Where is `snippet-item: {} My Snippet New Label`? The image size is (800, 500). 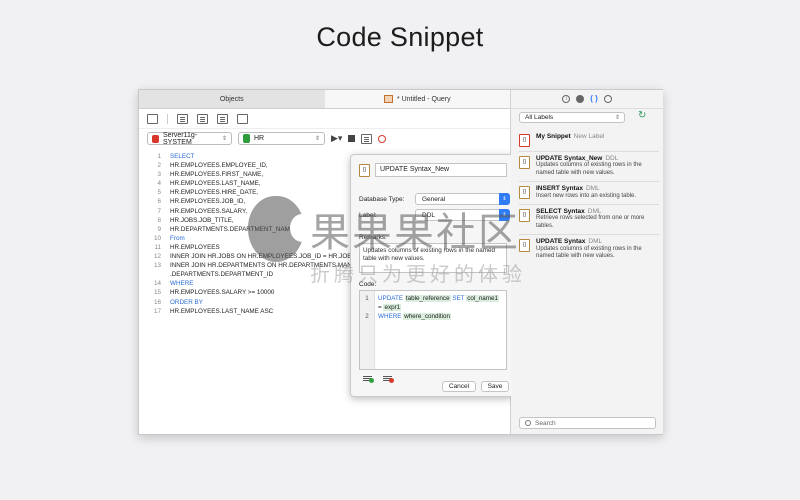
snippet-item: {} My Snippet New Label is located at coordinates (589, 141).